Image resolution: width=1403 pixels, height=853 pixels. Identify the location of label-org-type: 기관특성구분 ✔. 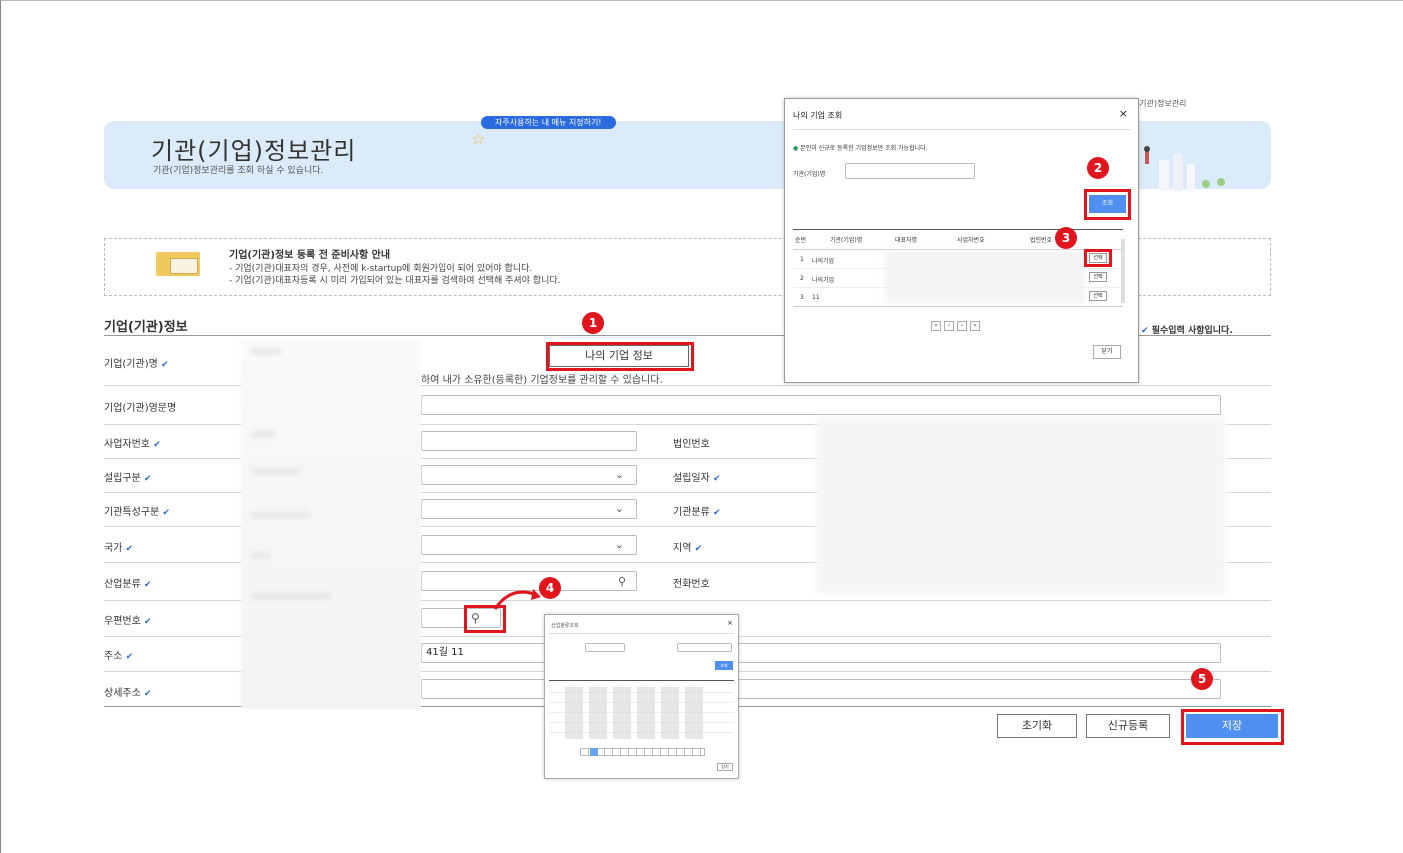
(137, 512).